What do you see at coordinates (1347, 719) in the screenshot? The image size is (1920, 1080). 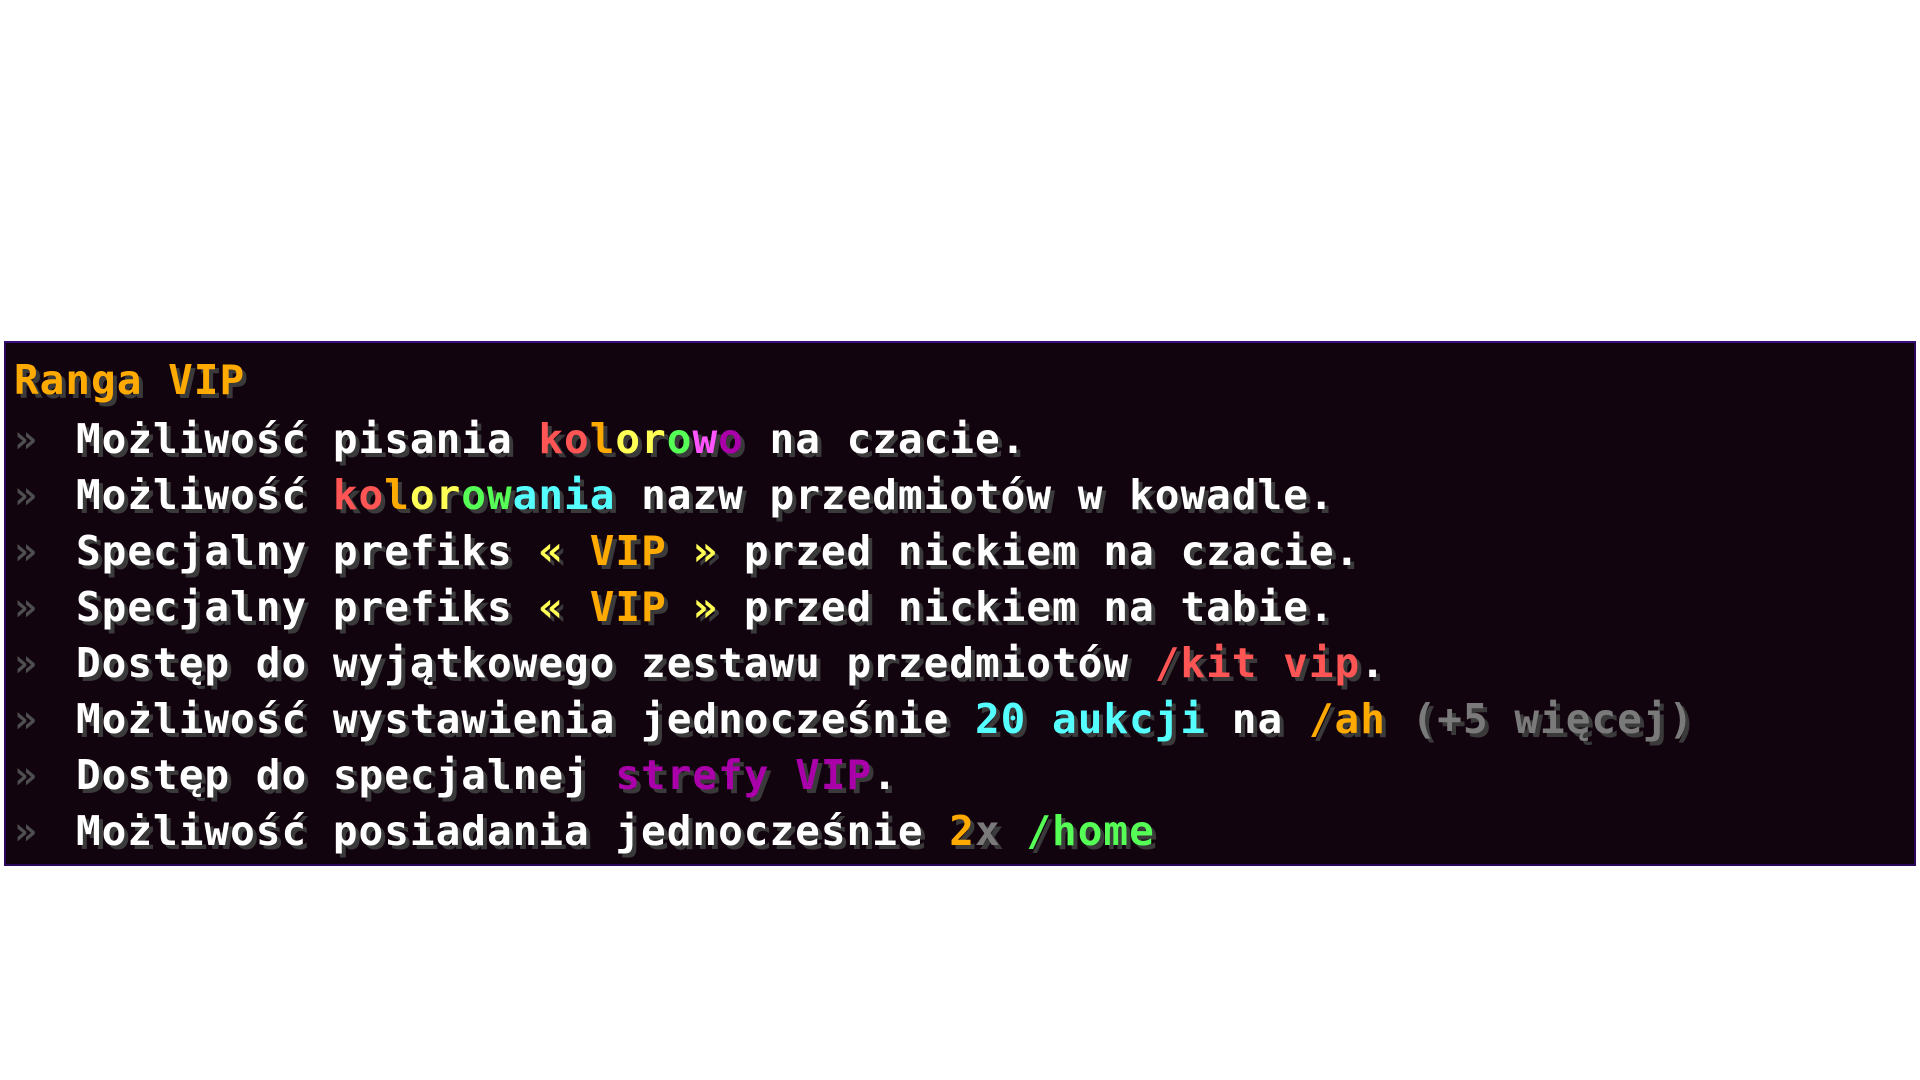 I see `perk-text-segment: /ah` at bounding box center [1347, 719].